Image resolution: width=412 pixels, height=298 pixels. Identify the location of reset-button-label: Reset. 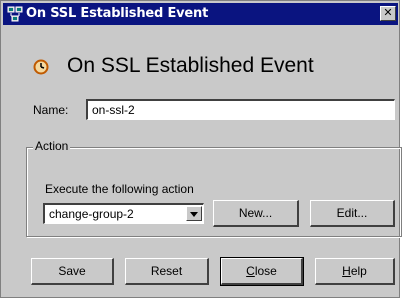
(166, 271).